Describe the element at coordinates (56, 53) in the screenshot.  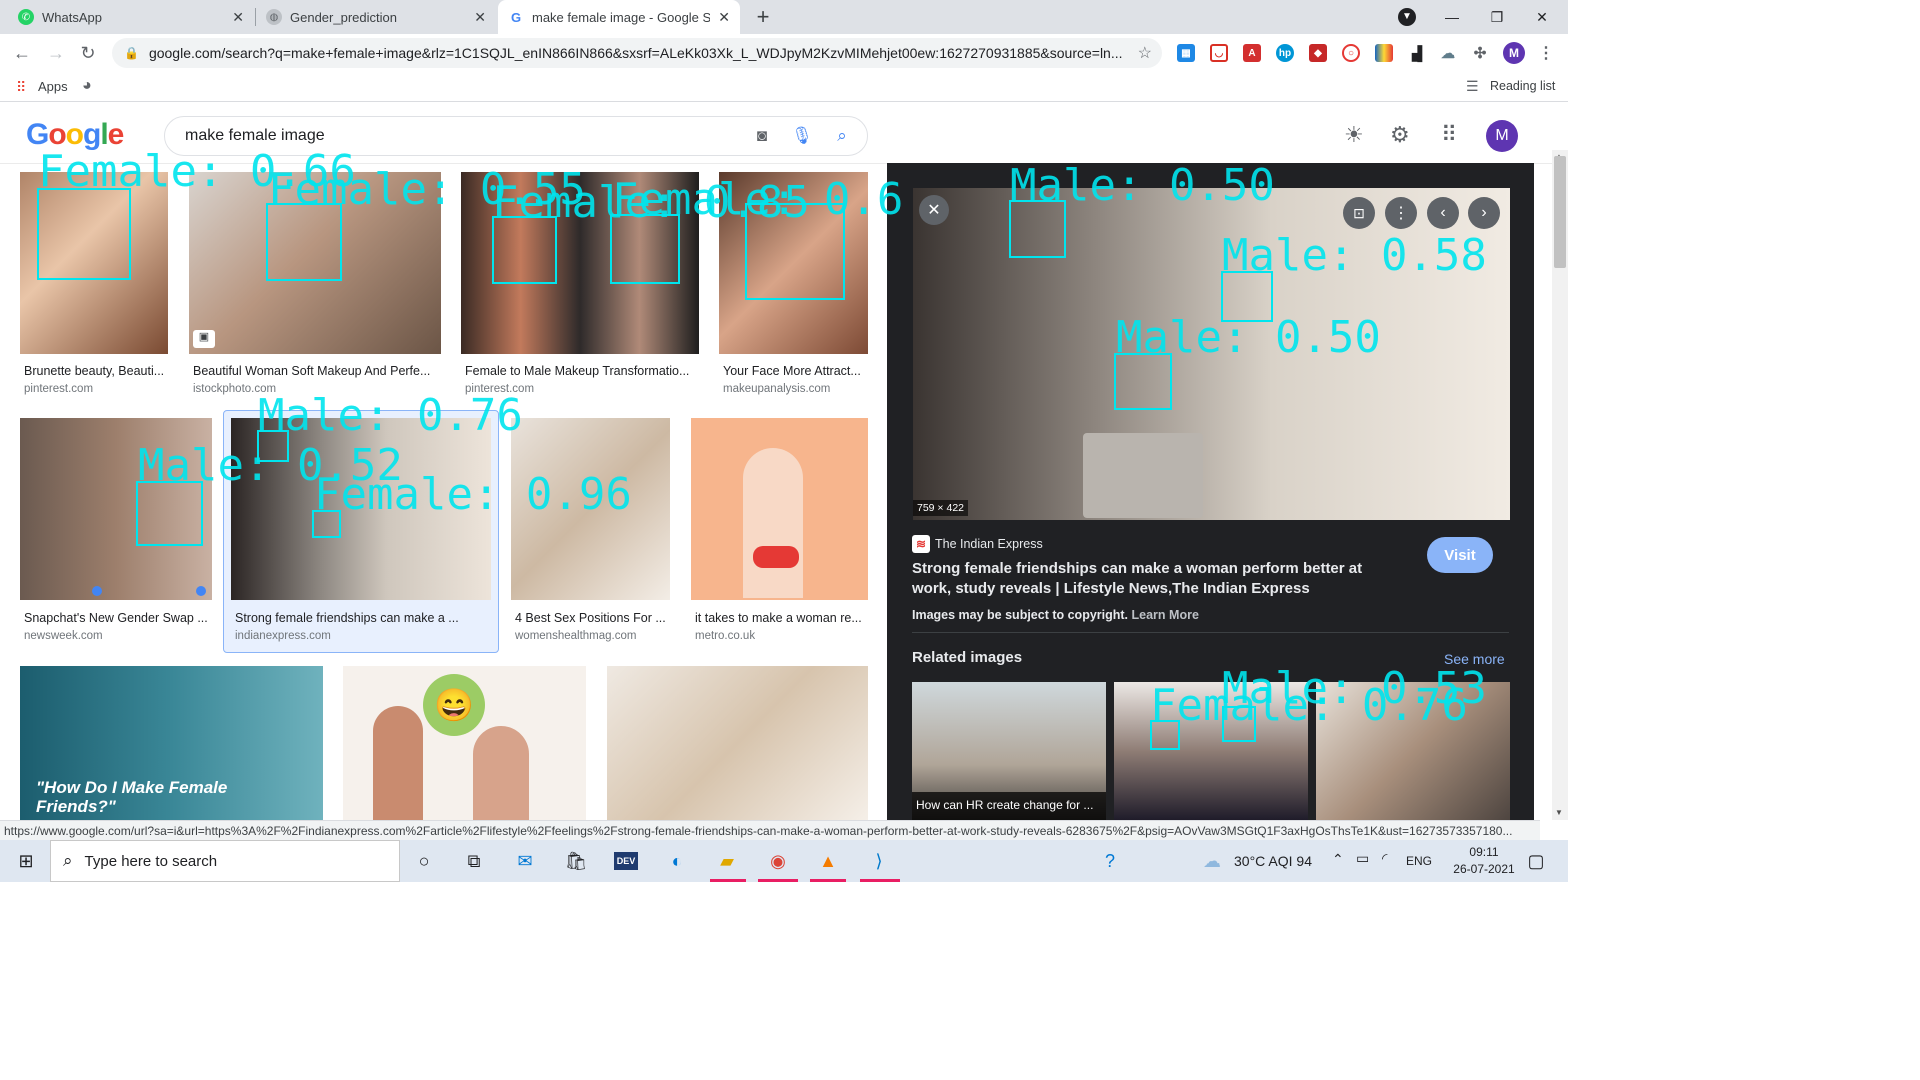
I see `forward-button: →` at that location.